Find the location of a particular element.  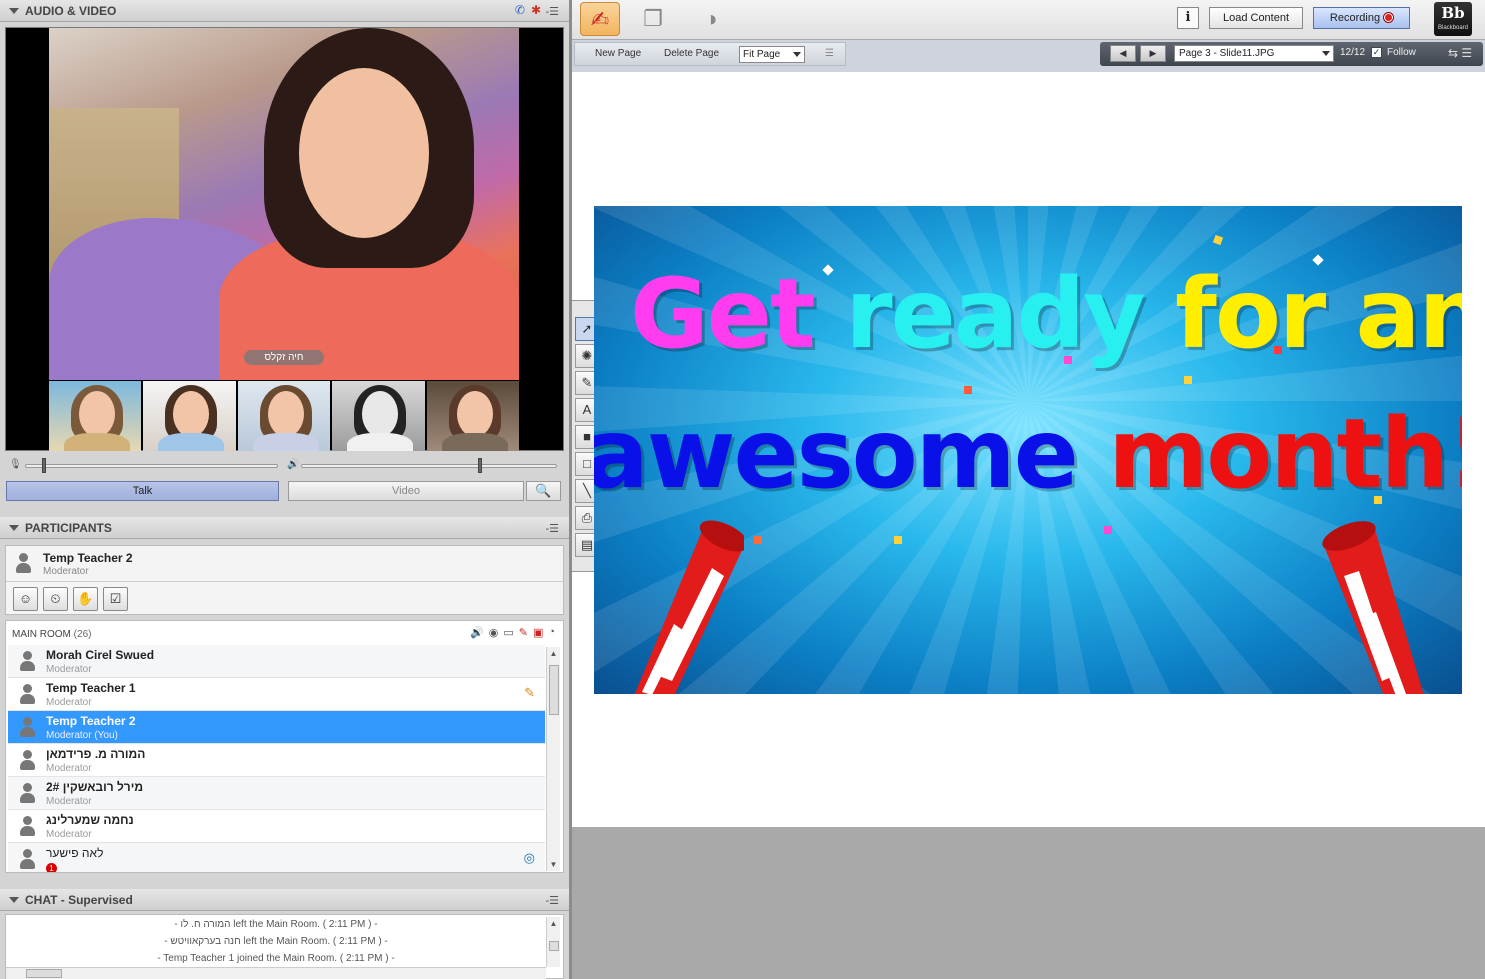

phone-icon: ✆ is located at coordinates (520, 10).